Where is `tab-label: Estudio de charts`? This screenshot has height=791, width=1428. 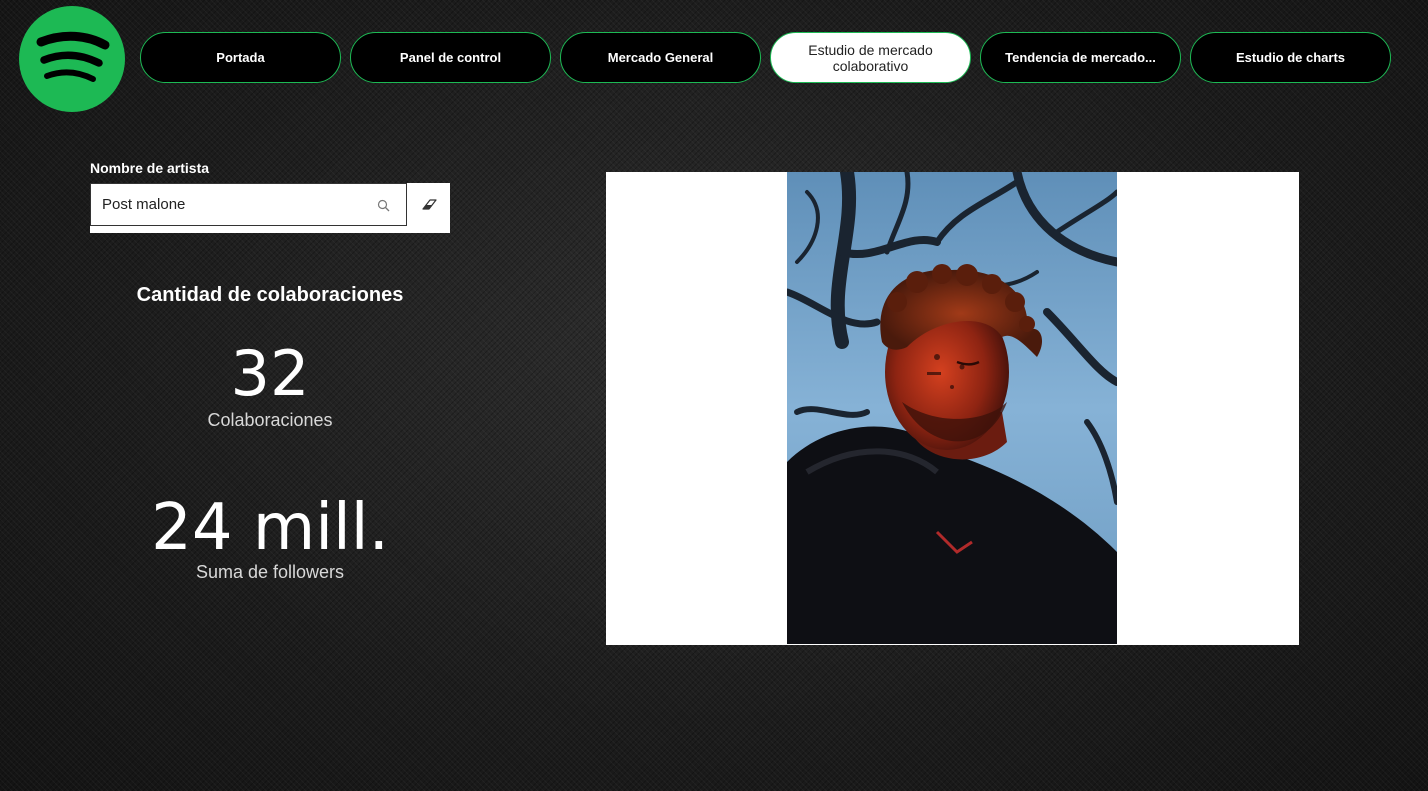 tab-label: Estudio de charts is located at coordinates (1290, 57).